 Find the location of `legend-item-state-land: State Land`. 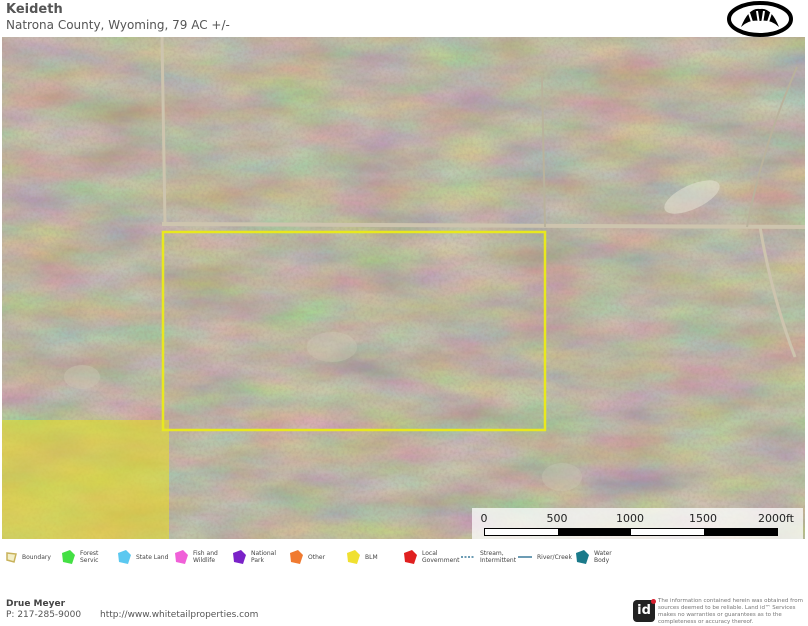

legend-item-state-land: State Land is located at coordinates (143, 557).